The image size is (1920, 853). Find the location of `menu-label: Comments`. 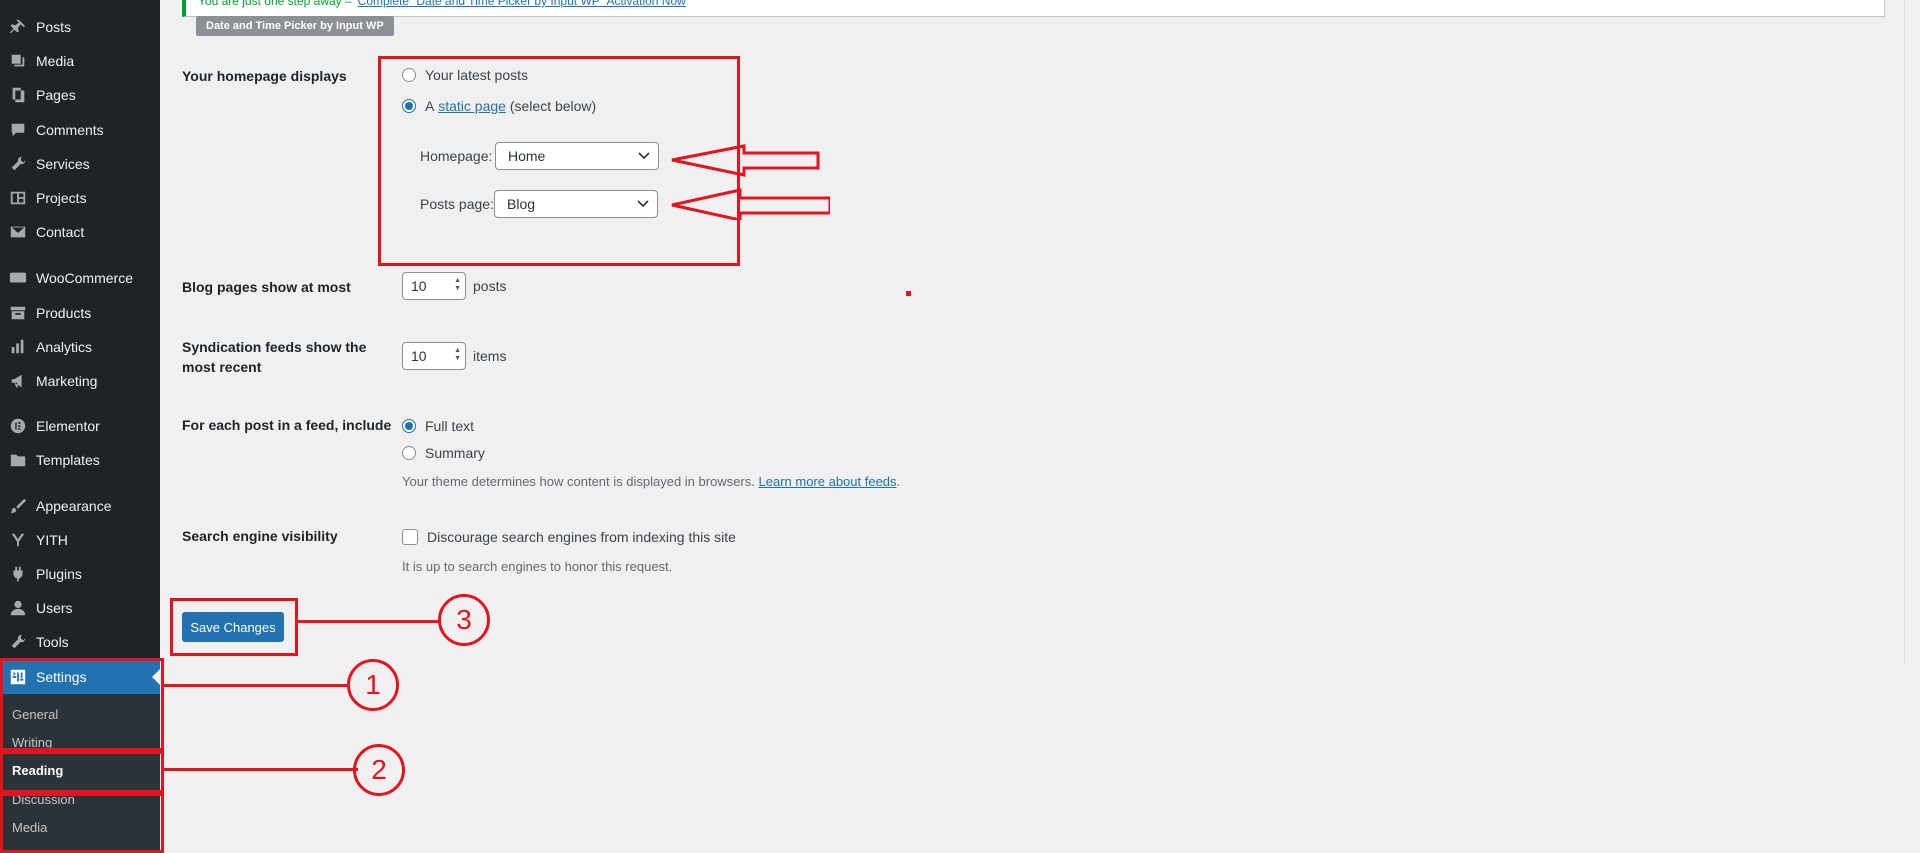

menu-label: Comments is located at coordinates (70, 130).